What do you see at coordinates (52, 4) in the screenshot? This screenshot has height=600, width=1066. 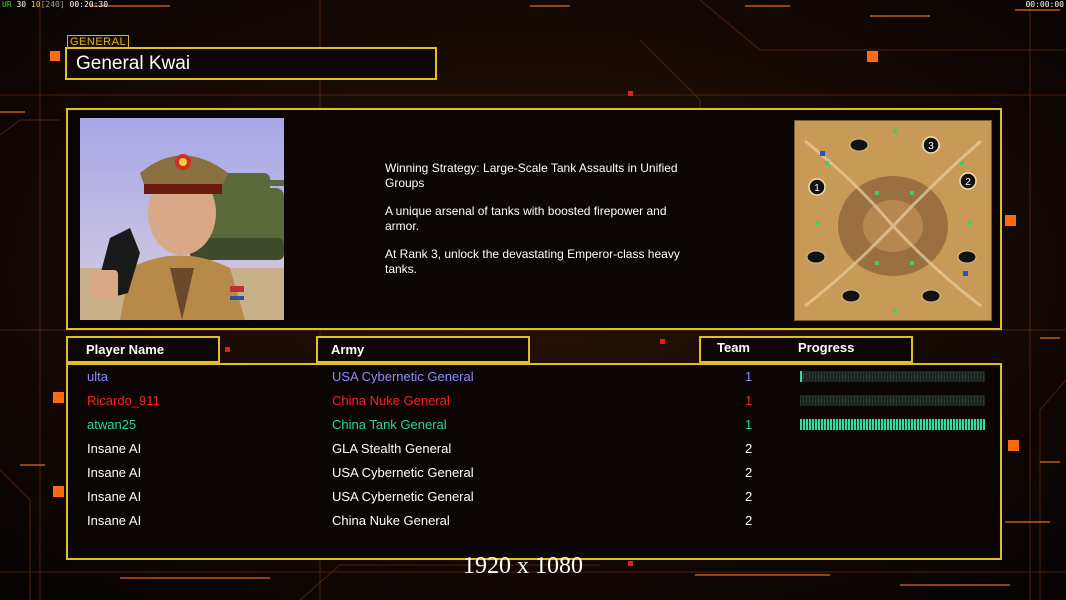 I see `fps-extra: [240]` at bounding box center [52, 4].